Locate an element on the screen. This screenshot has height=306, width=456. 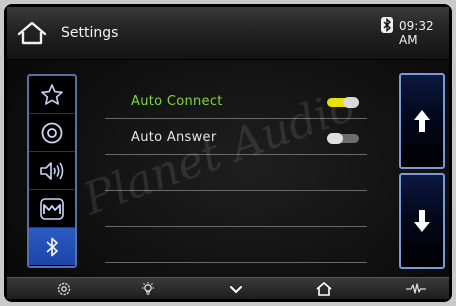
arrow-down-icon is located at coordinates (422, 221).